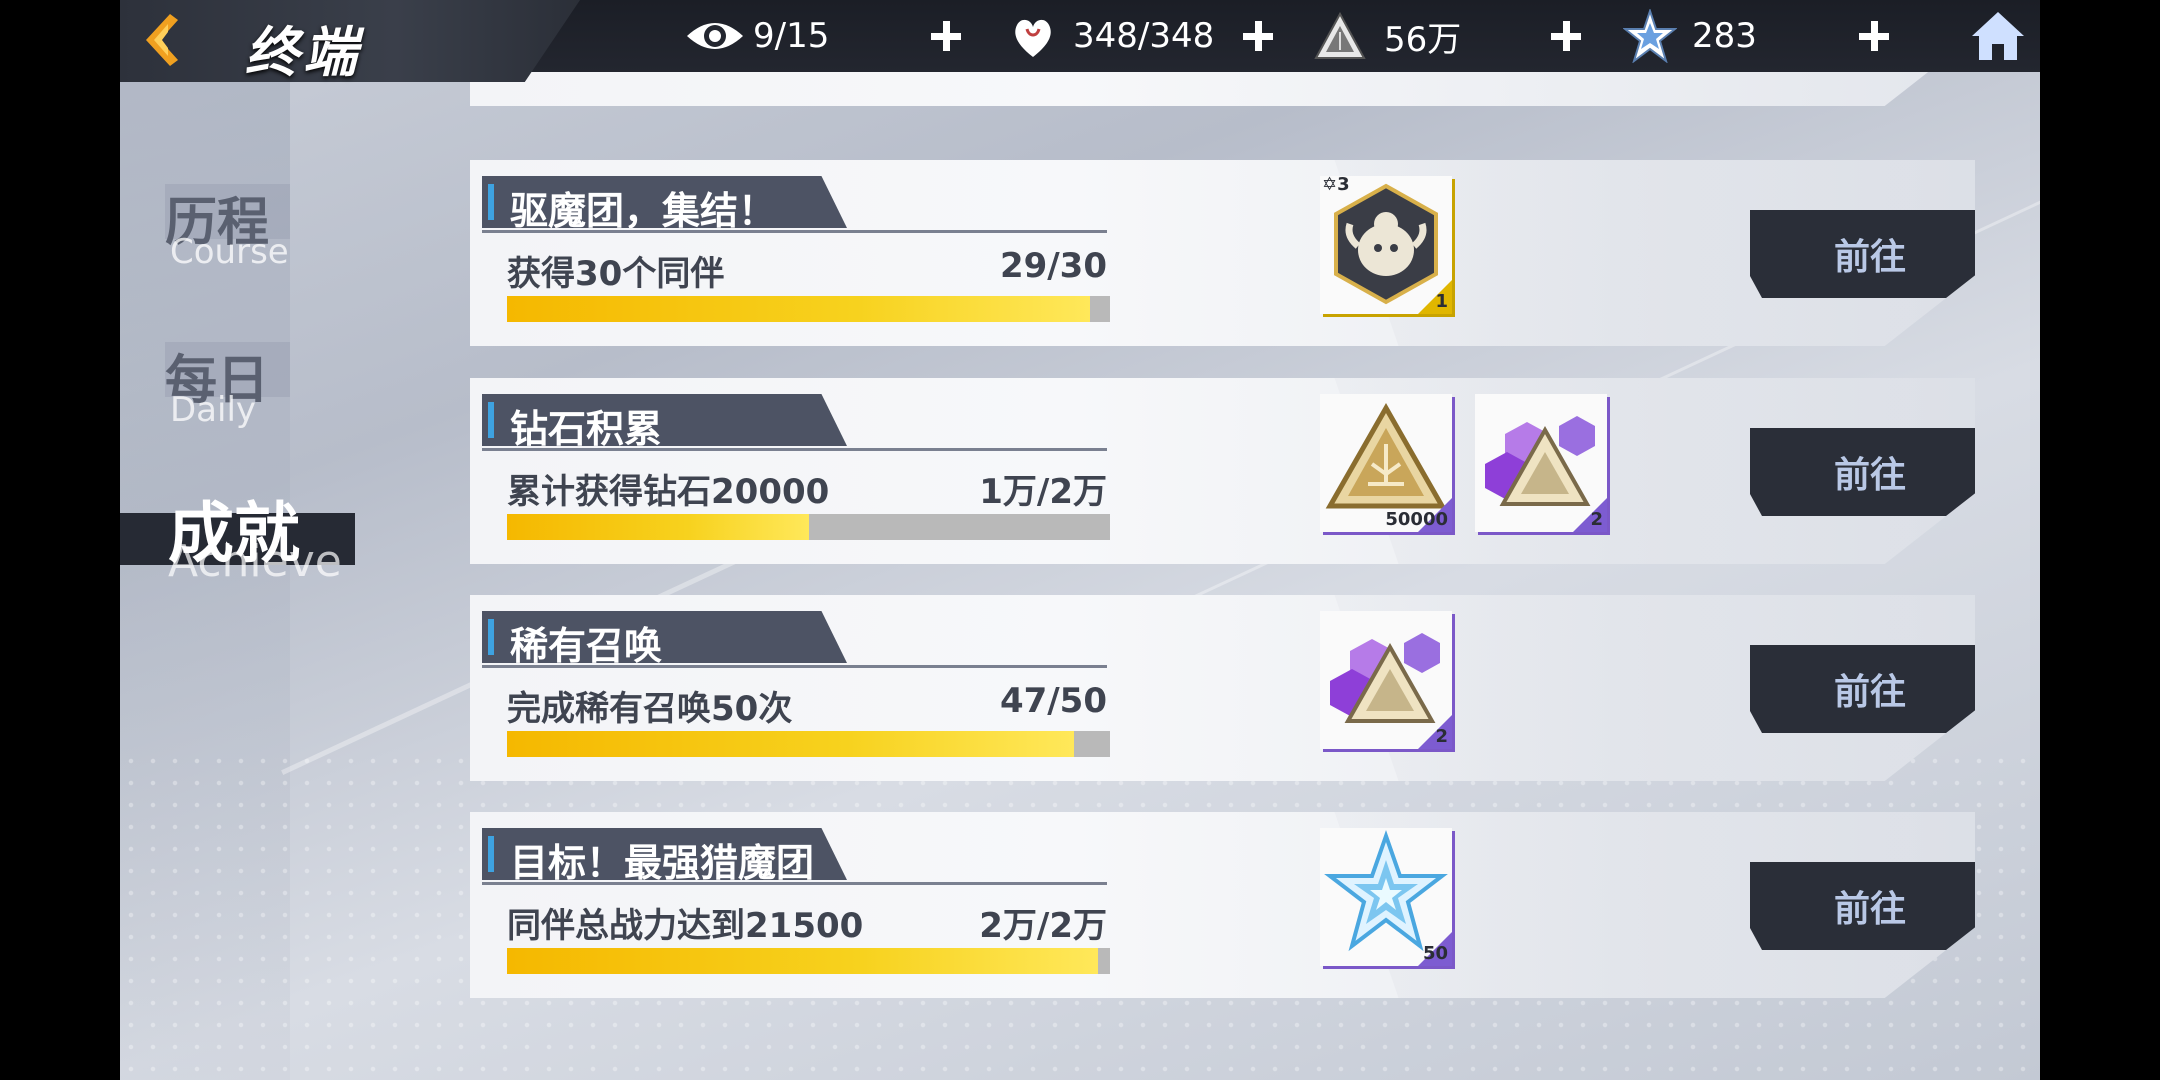  What do you see at coordinates (586, 646) in the screenshot?
I see `task-title: 稀有召唤` at bounding box center [586, 646].